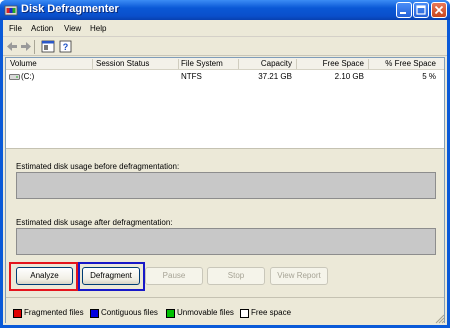  What do you see at coordinates (349, 76) in the screenshot?
I see `free-space-value: 2.10 GB` at bounding box center [349, 76].